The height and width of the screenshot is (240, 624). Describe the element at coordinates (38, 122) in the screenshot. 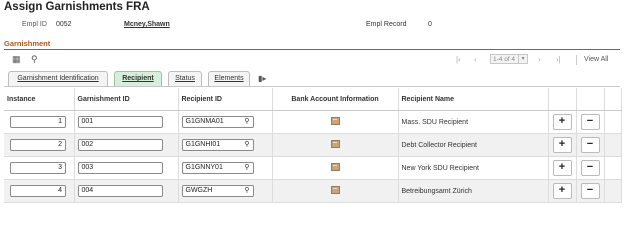

I see `instance-input: 1` at that location.